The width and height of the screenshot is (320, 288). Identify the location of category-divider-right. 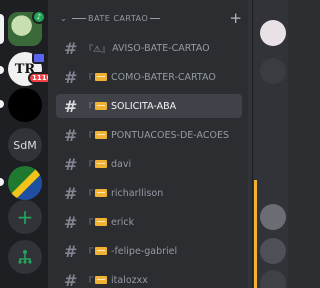
(155, 18).